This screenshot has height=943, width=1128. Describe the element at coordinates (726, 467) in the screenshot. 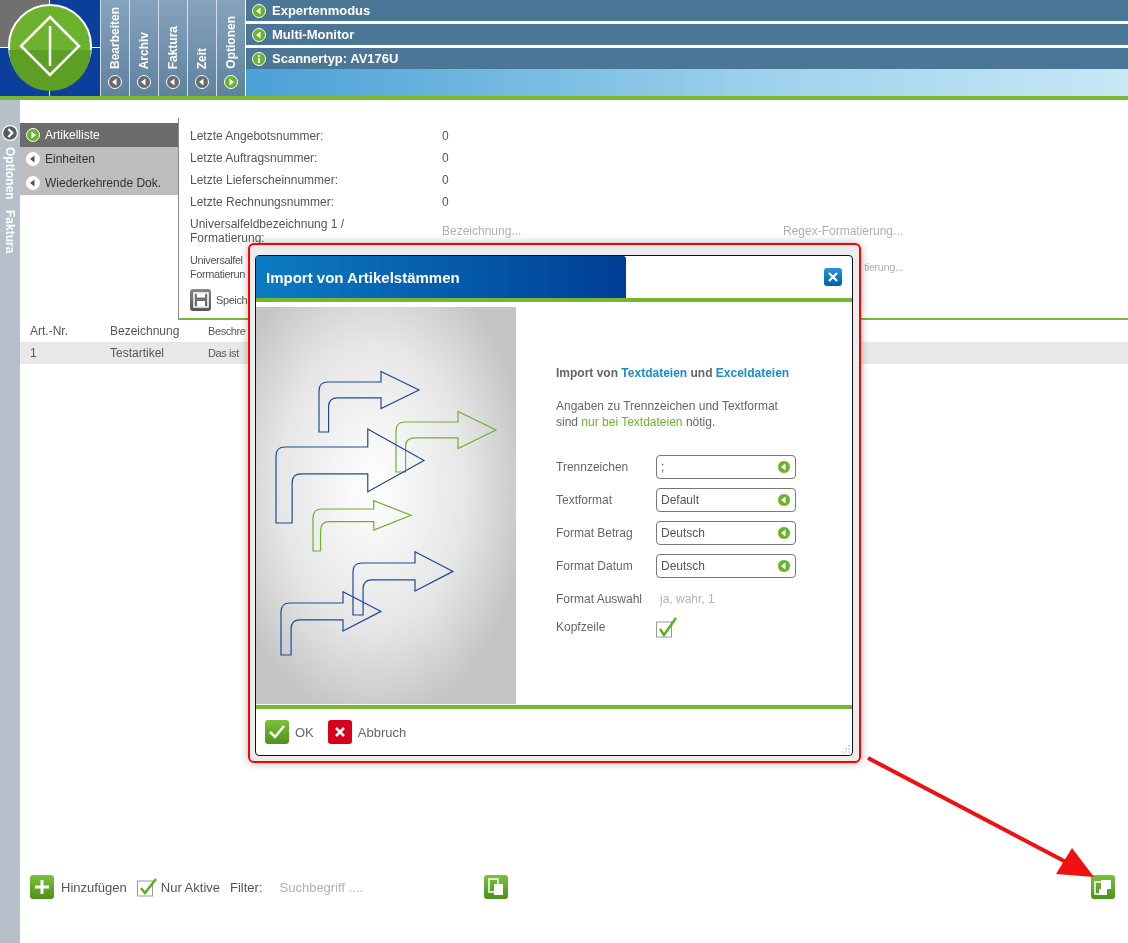

I see `dropdown: ;` at that location.